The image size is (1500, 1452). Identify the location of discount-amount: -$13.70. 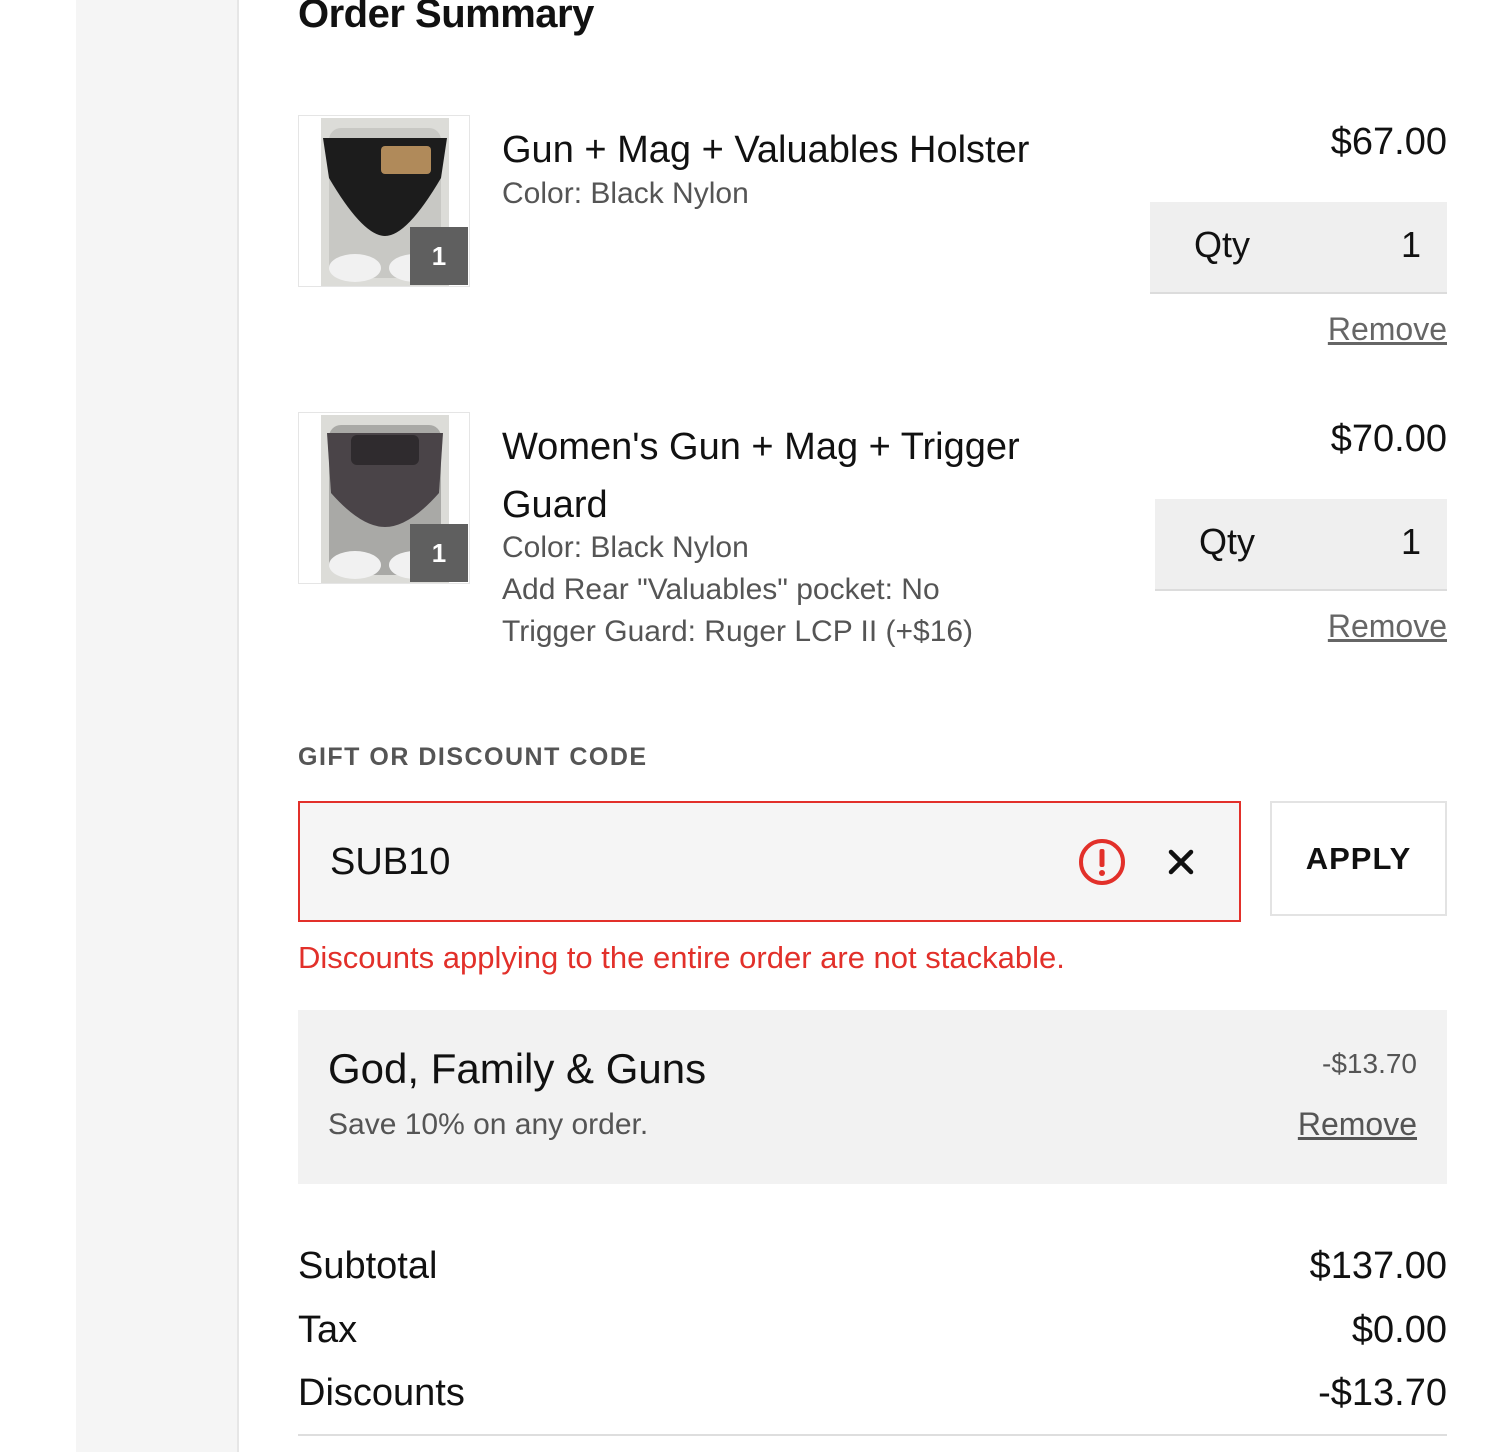
(1369, 1063).